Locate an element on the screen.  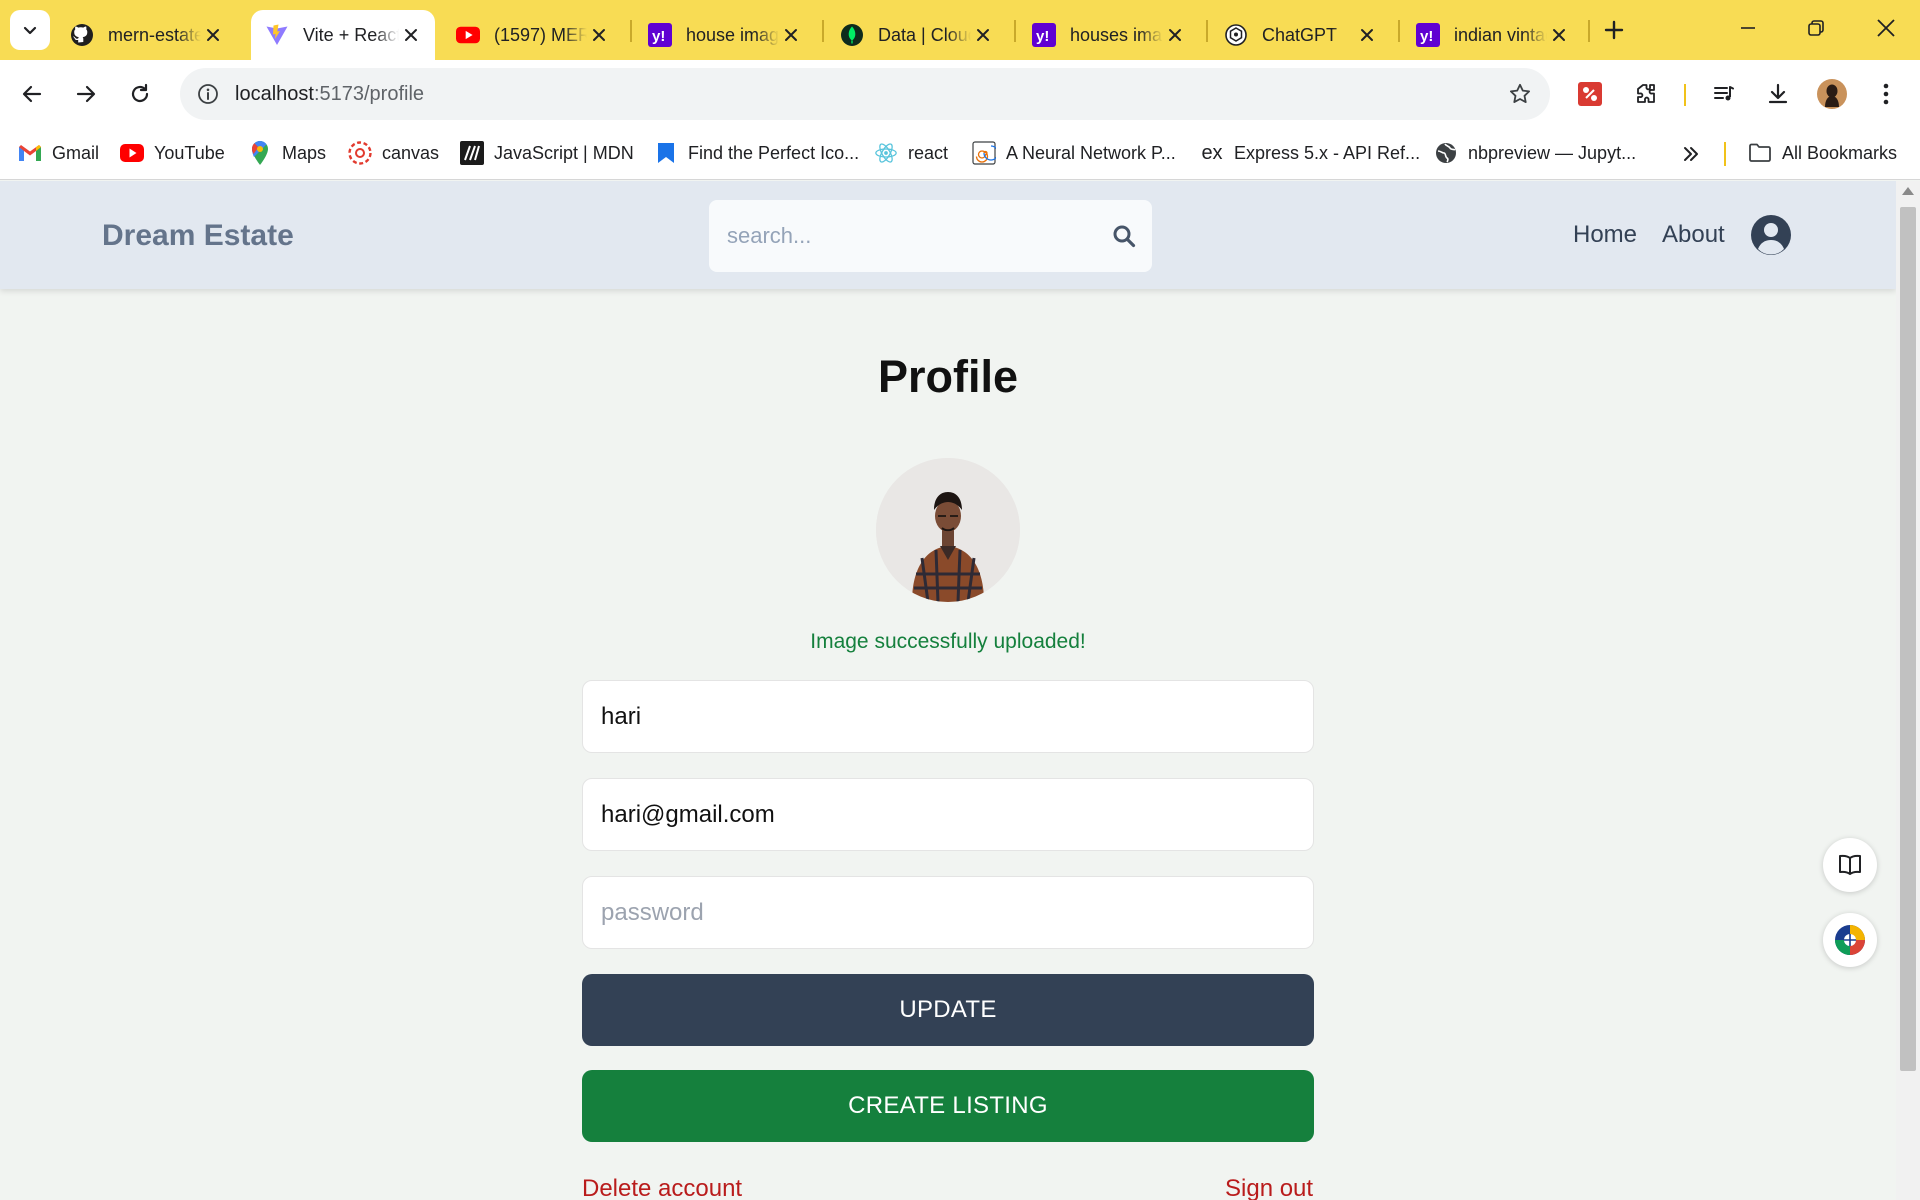
site-info-icon is located at coordinates (208, 94).